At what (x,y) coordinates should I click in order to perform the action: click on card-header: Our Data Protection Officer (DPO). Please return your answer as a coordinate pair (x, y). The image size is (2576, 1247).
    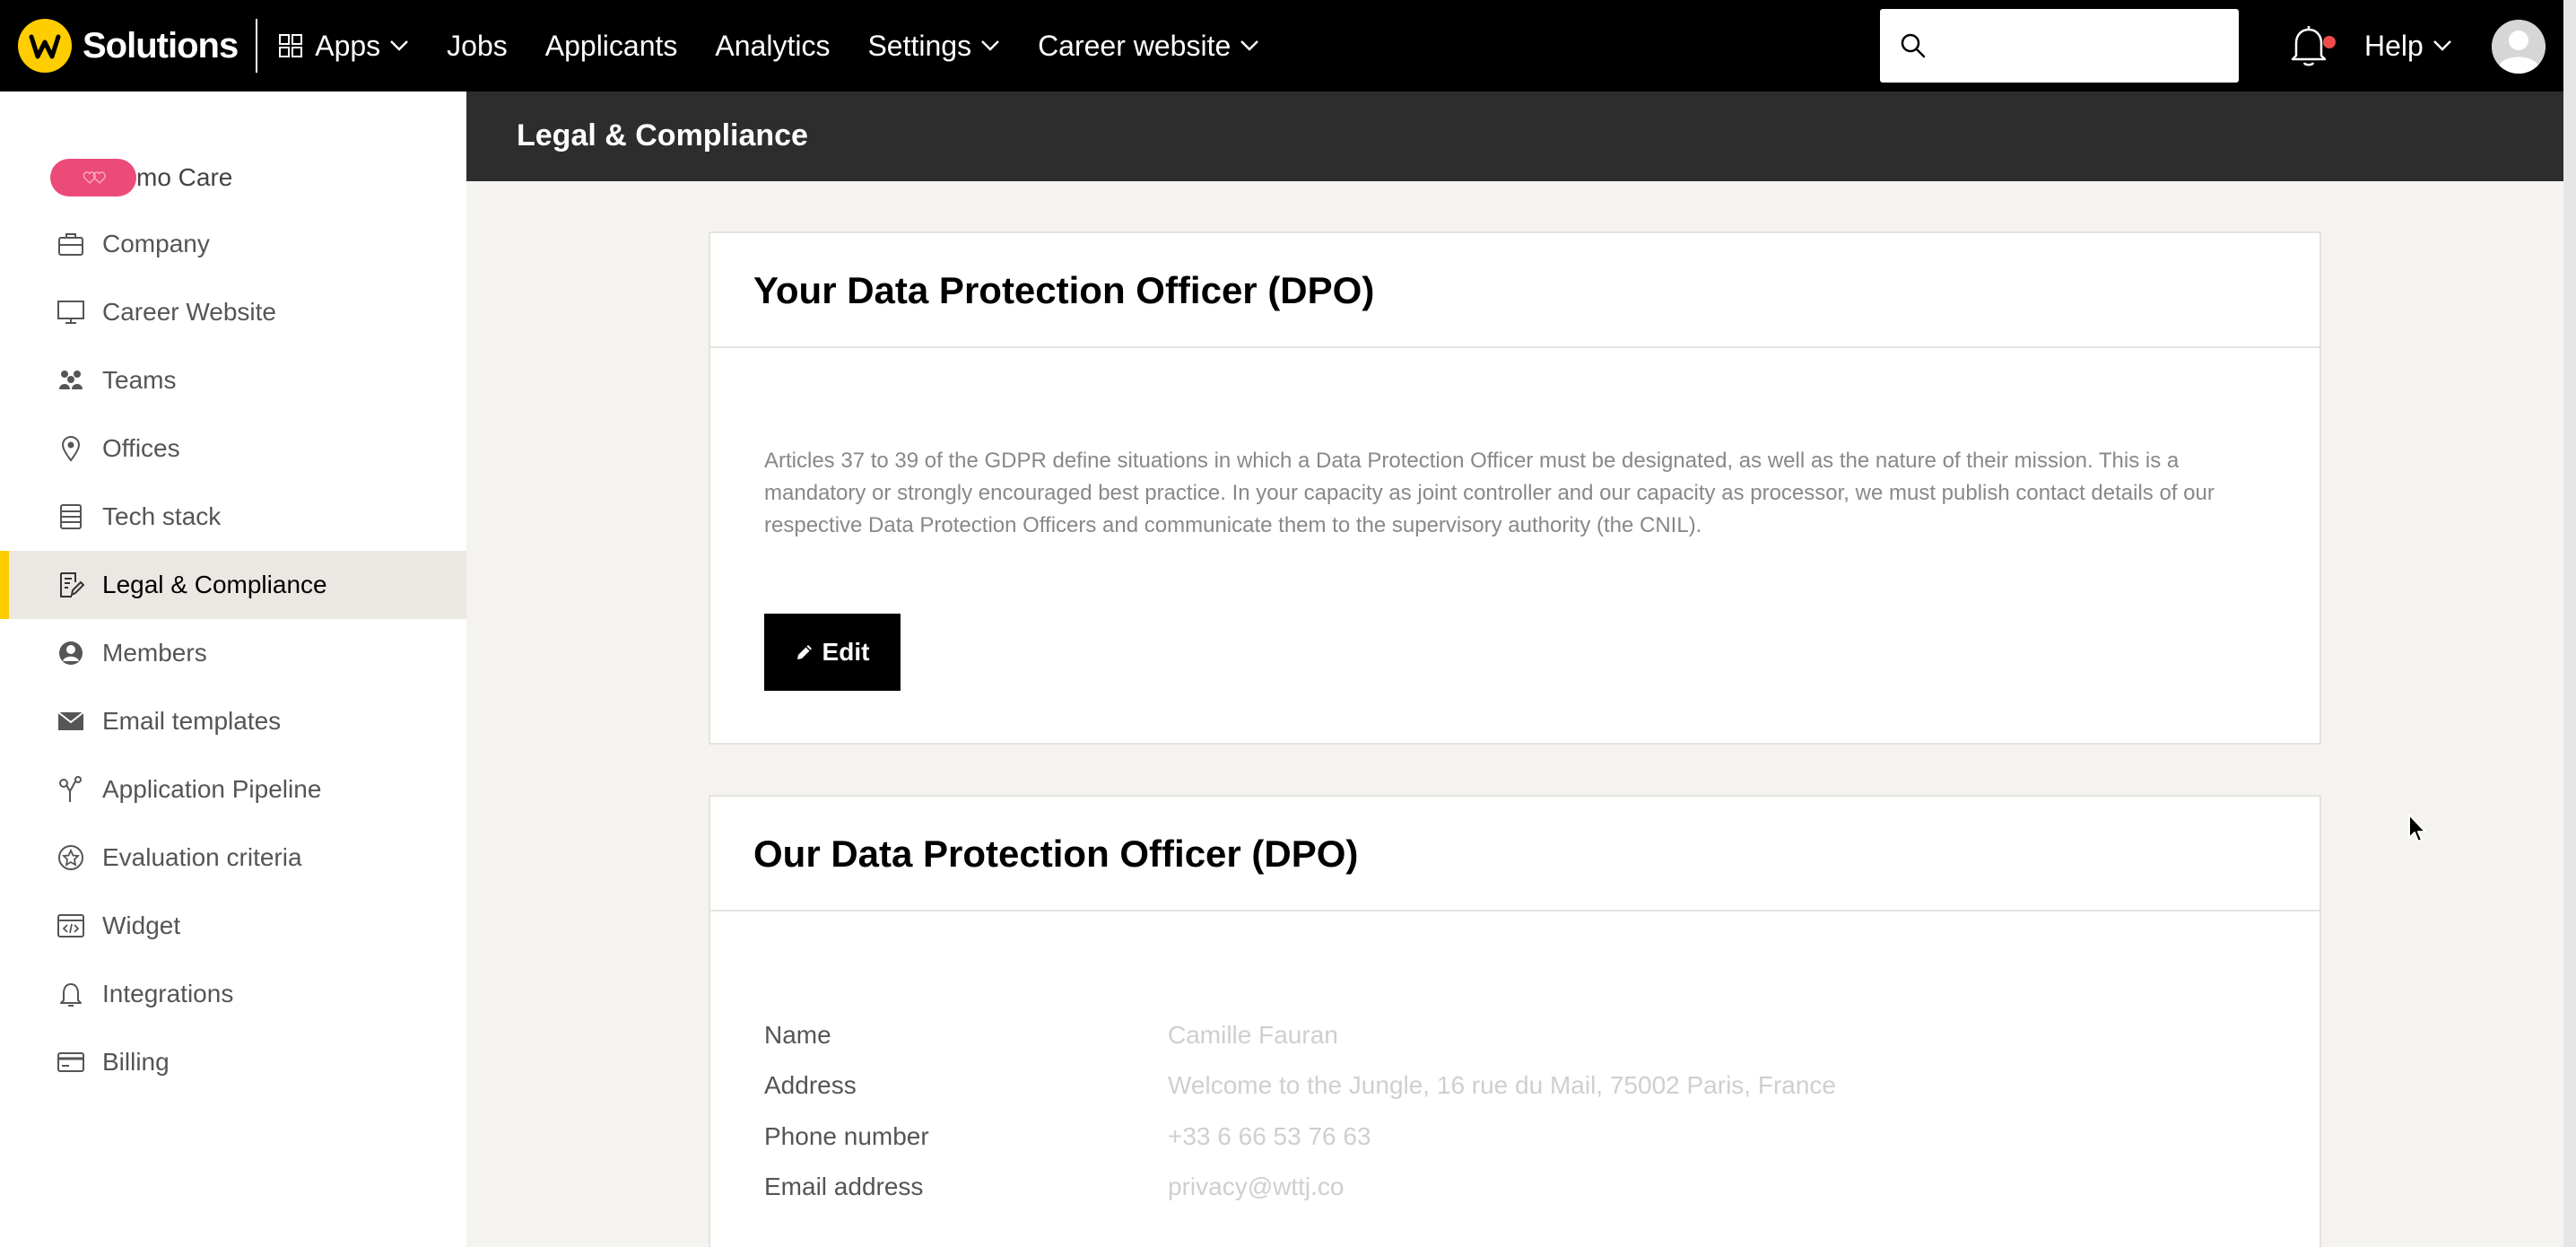
    Looking at the image, I should click on (1514, 854).